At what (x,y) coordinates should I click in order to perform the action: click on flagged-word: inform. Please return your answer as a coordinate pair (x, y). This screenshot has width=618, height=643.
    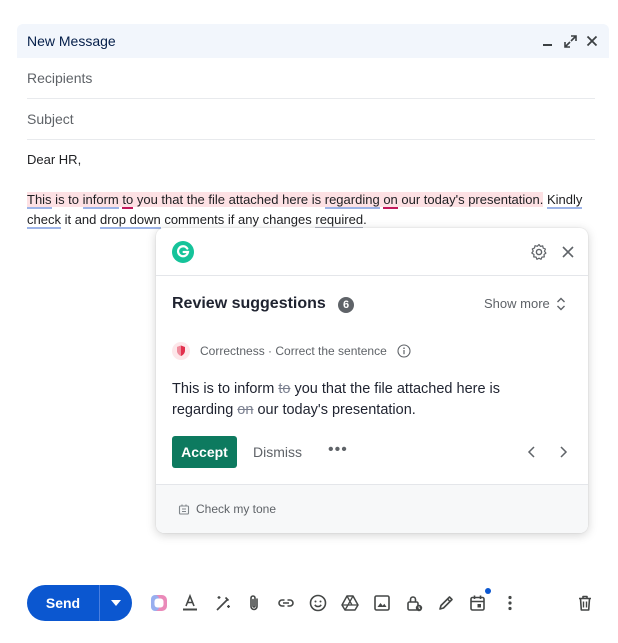
    Looking at the image, I should click on (100, 200).